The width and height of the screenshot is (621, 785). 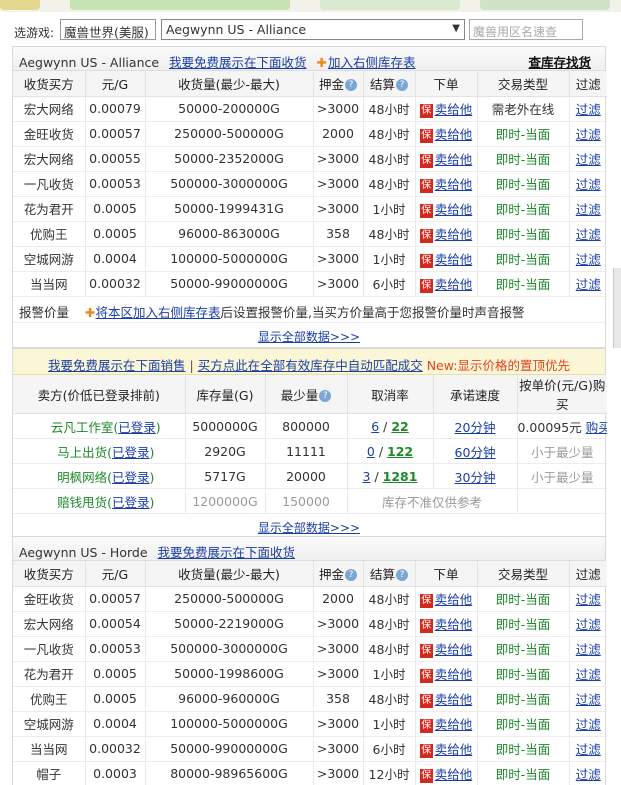 What do you see at coordinates (83, 552) in the screenshot?
I see `horde-server-name: Aegwynn US - Horde` at bounding box center [83, 552].